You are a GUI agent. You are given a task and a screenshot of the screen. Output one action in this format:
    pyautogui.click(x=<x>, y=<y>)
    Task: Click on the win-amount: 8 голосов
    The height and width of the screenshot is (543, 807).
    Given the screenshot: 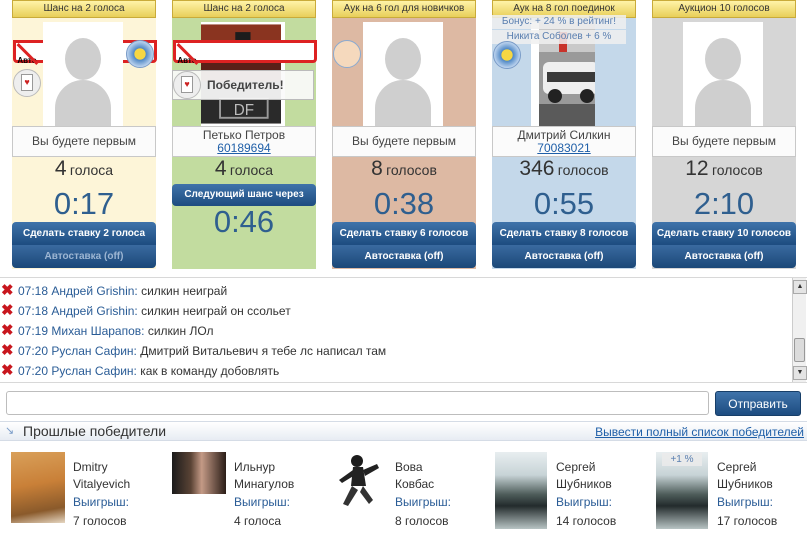 What is the action you would take?
    pyautogui.click(x=422, y=521)
    